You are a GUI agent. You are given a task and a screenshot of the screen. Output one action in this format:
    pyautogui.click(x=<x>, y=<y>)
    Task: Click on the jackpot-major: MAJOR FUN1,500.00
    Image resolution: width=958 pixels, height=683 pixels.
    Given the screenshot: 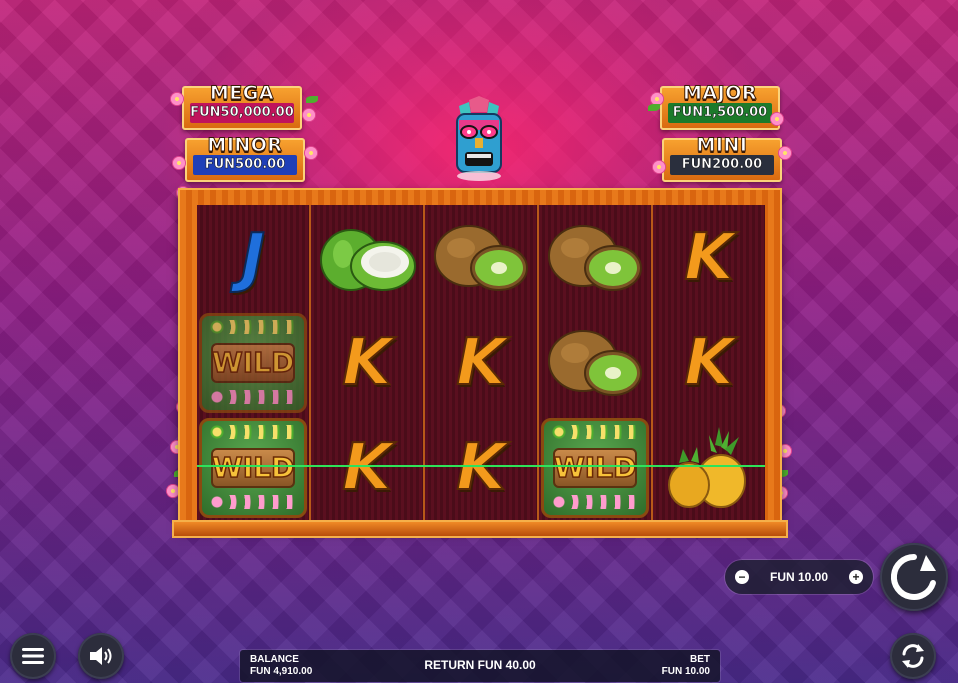 What is the action you would take?
    pyautogui.click(x=720, y=106)
    